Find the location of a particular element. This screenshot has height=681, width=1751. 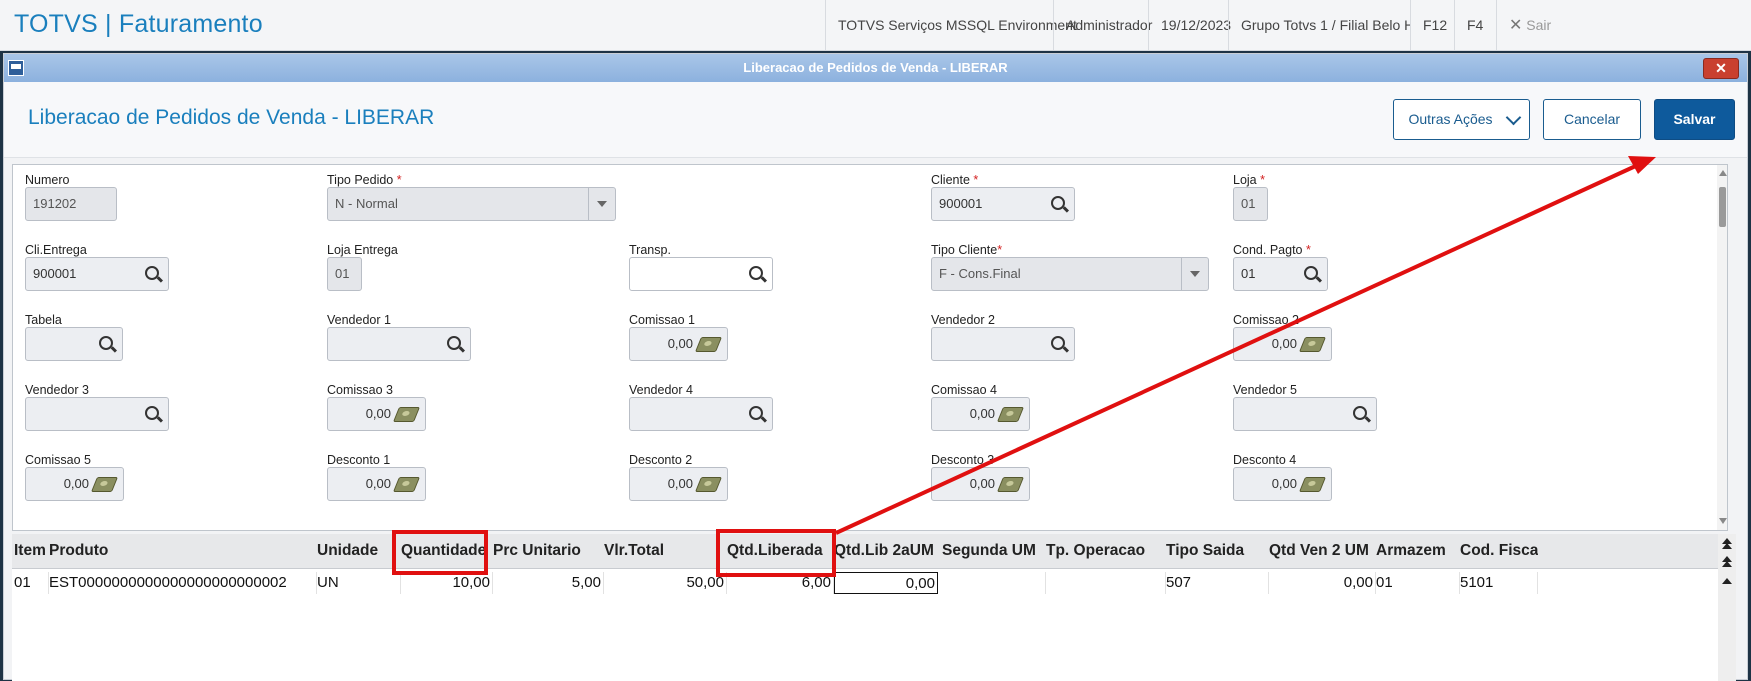

cell-armazem: 01 is located at coordinates (1418, 583).